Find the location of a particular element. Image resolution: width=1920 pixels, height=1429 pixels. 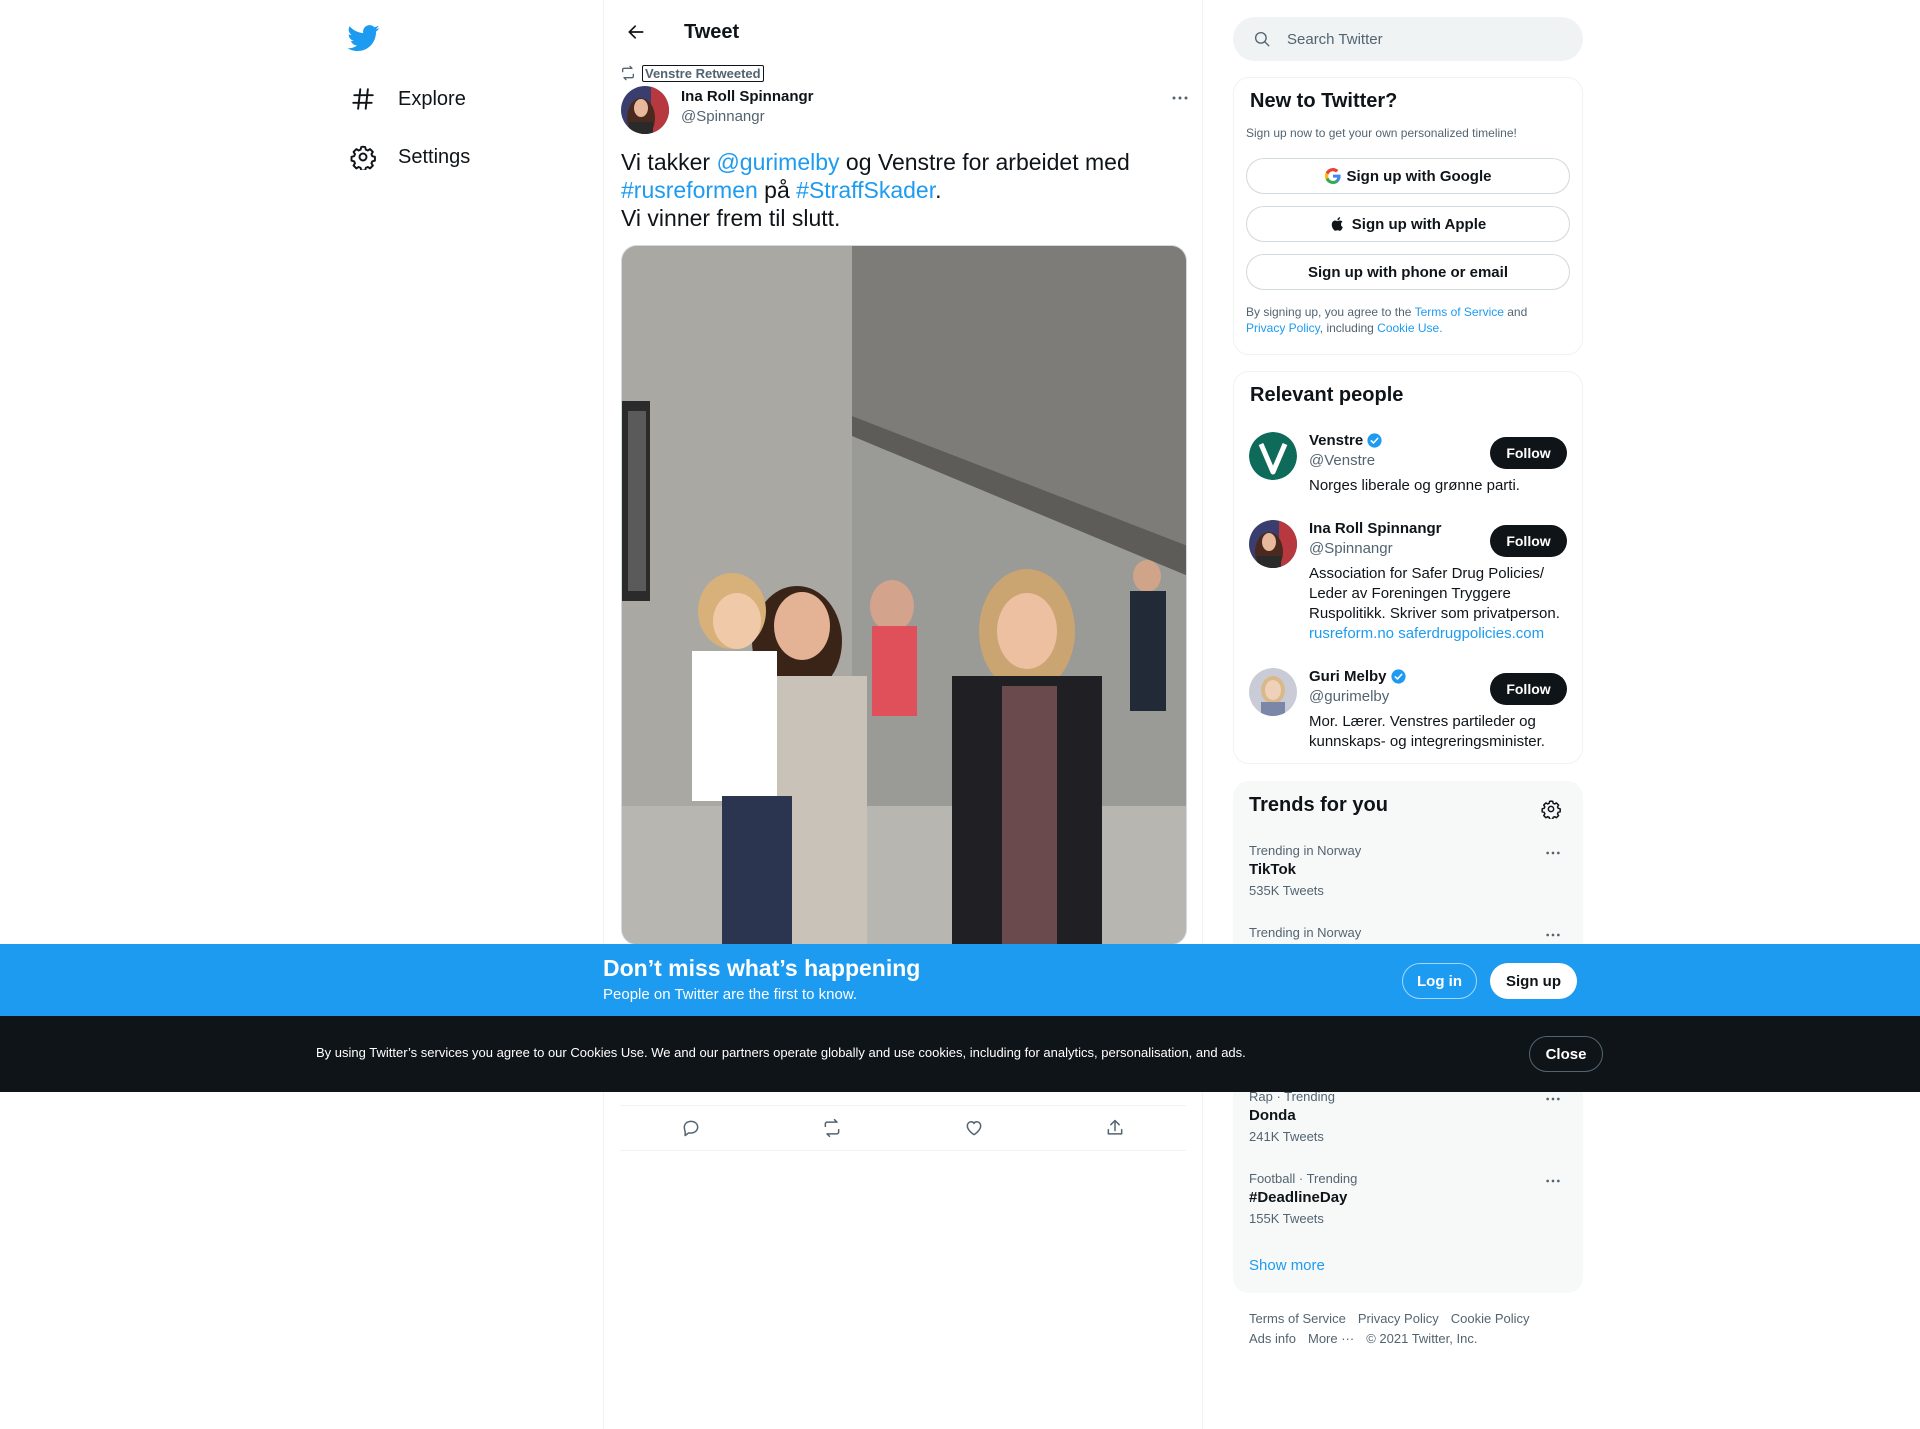

footer-link: Terms of Service is located at coordinates (1297, 1318).